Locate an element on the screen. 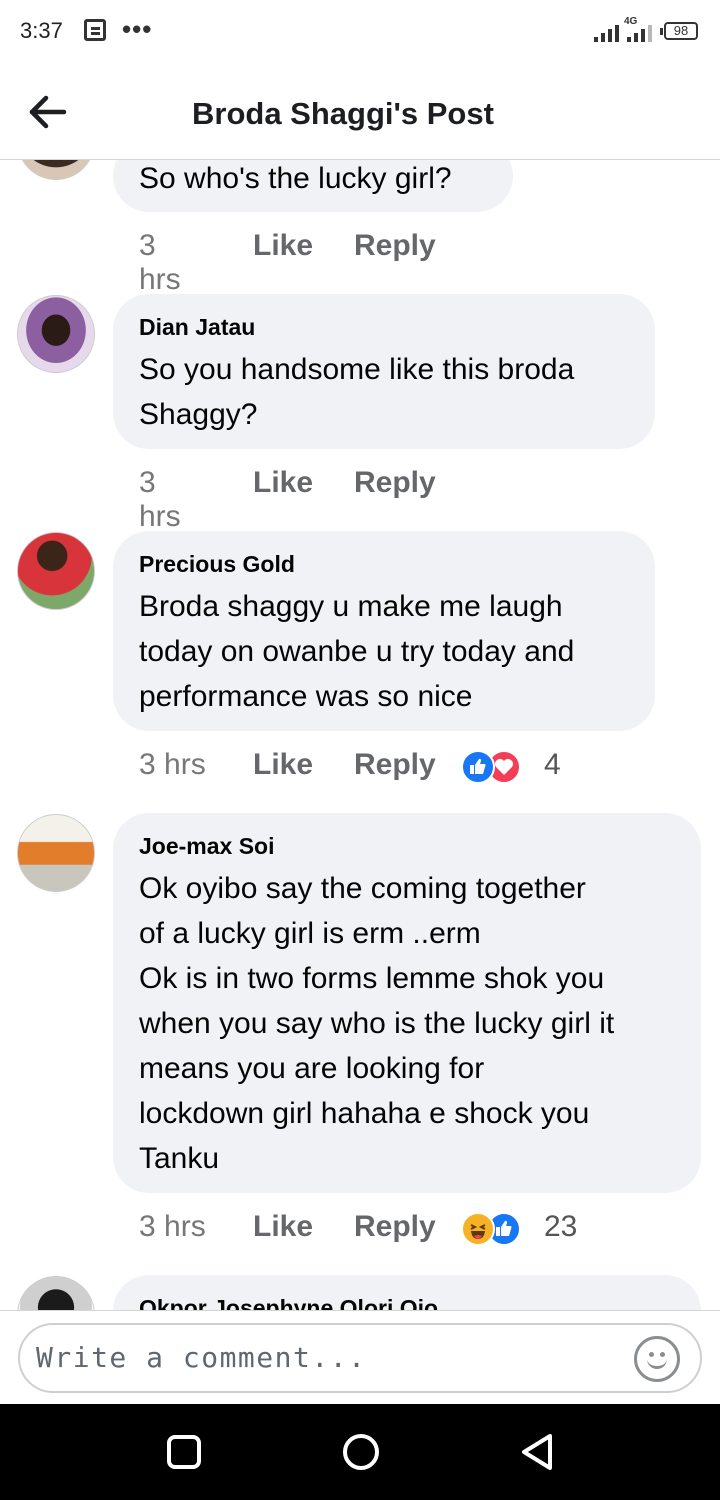 Image resolution: width=720 pixels, height=1500 pixels. page-title: Broda Shaggi's Post is located at coordinates (343, 113).